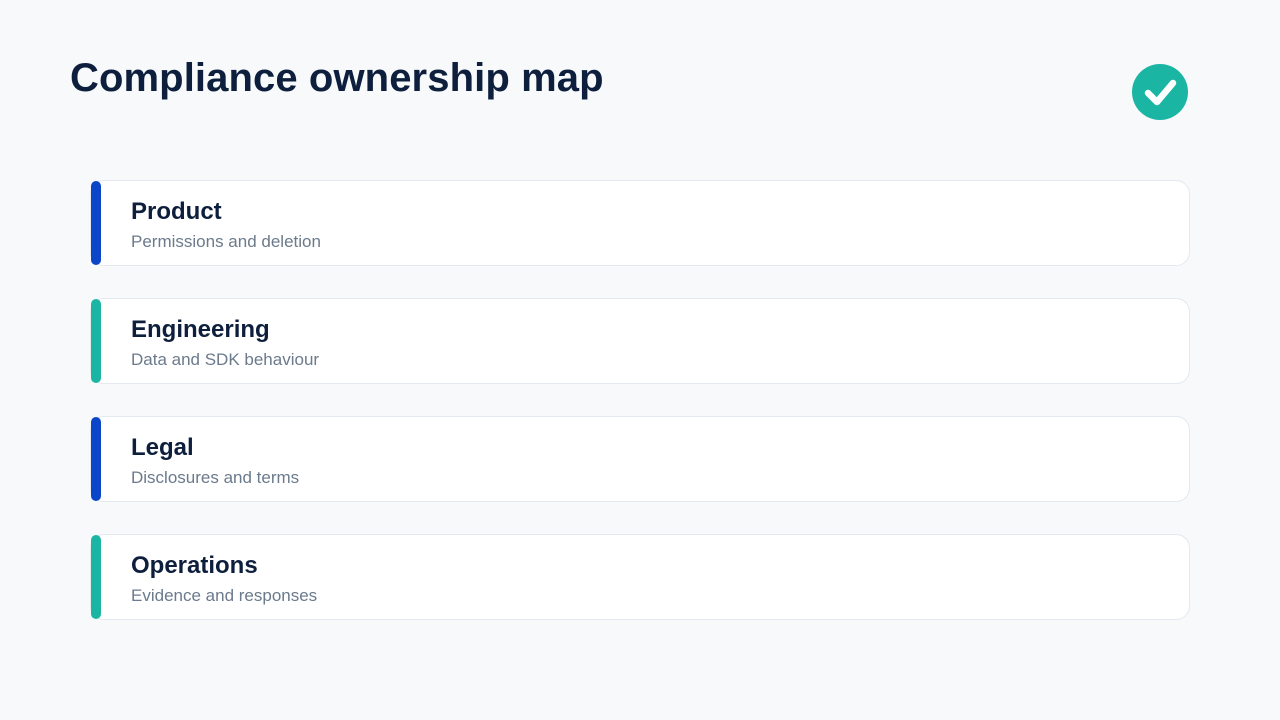  What do you see at coordinates (337, 78) in the screenshot?
I see `page-title: Compliance ownership map` at bounding box center [337, 78].